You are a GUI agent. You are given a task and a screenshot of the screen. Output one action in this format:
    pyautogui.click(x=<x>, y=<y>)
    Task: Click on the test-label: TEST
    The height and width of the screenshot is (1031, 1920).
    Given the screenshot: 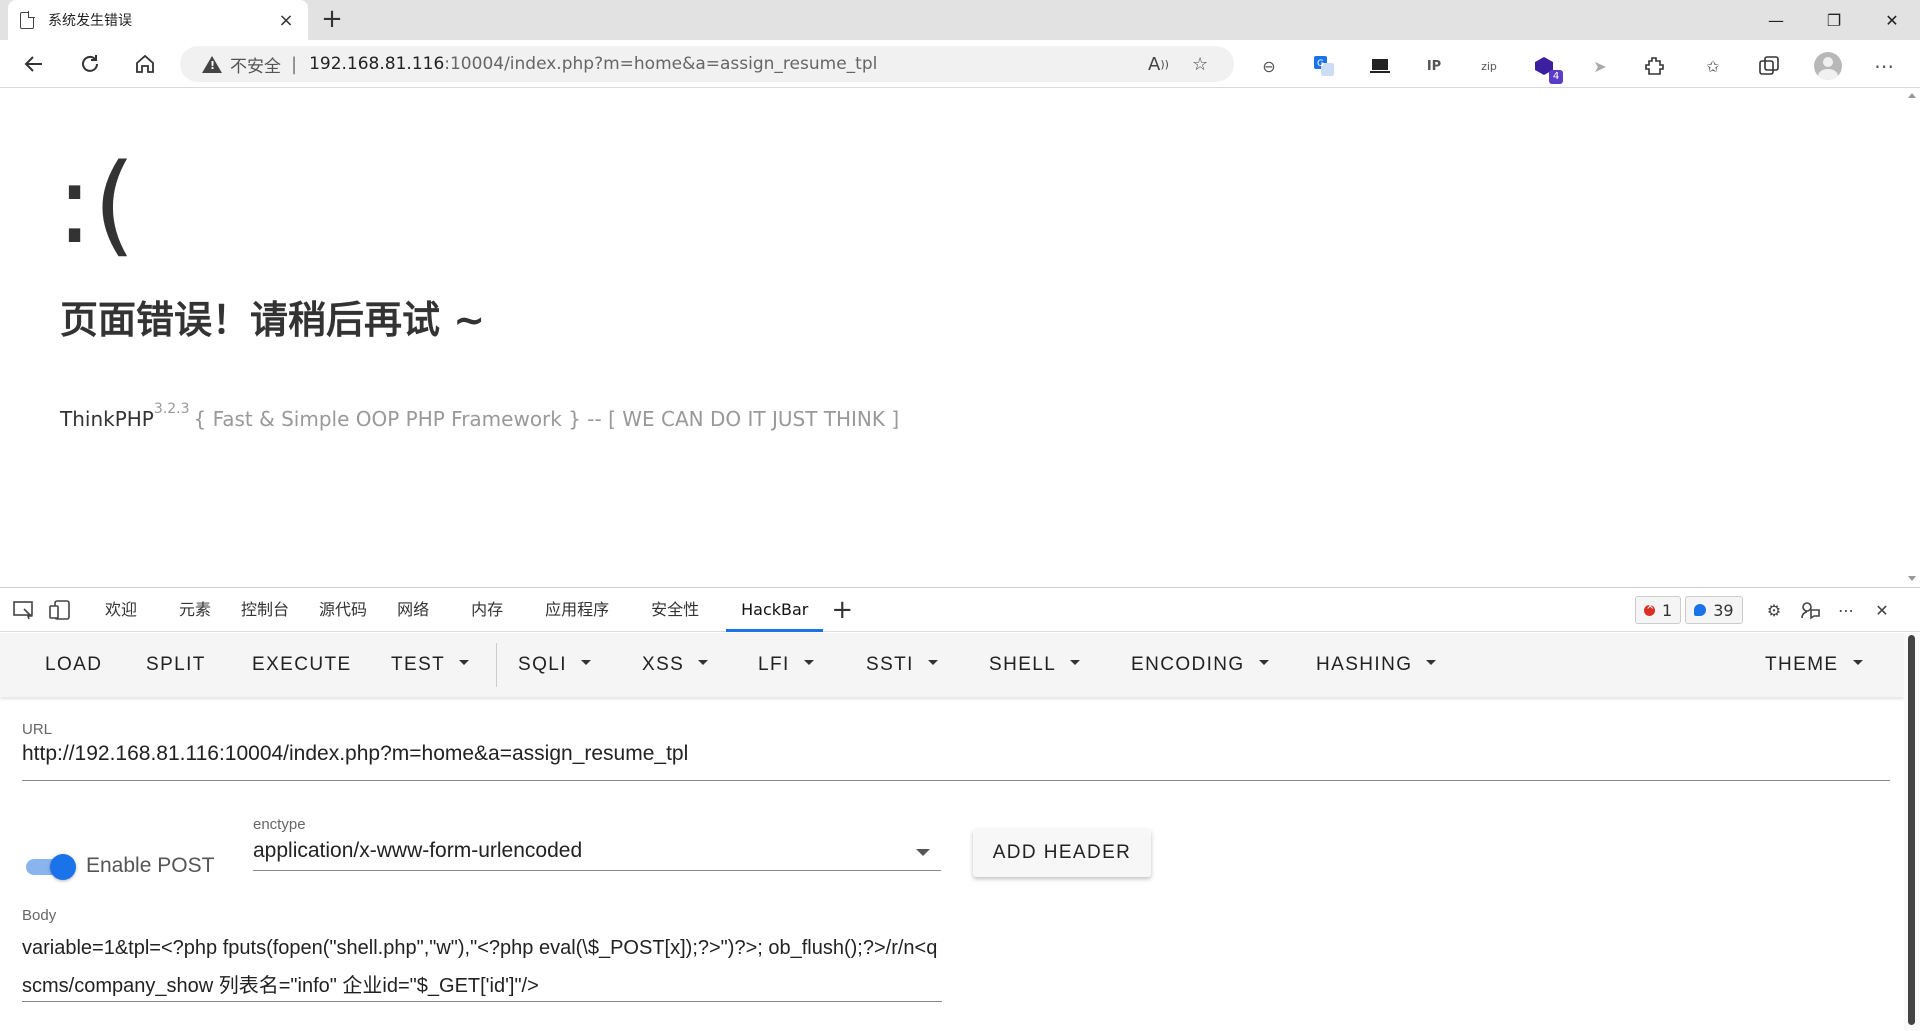 What is the action you would take?
    pyautogui.click(x=418, y=664)
    